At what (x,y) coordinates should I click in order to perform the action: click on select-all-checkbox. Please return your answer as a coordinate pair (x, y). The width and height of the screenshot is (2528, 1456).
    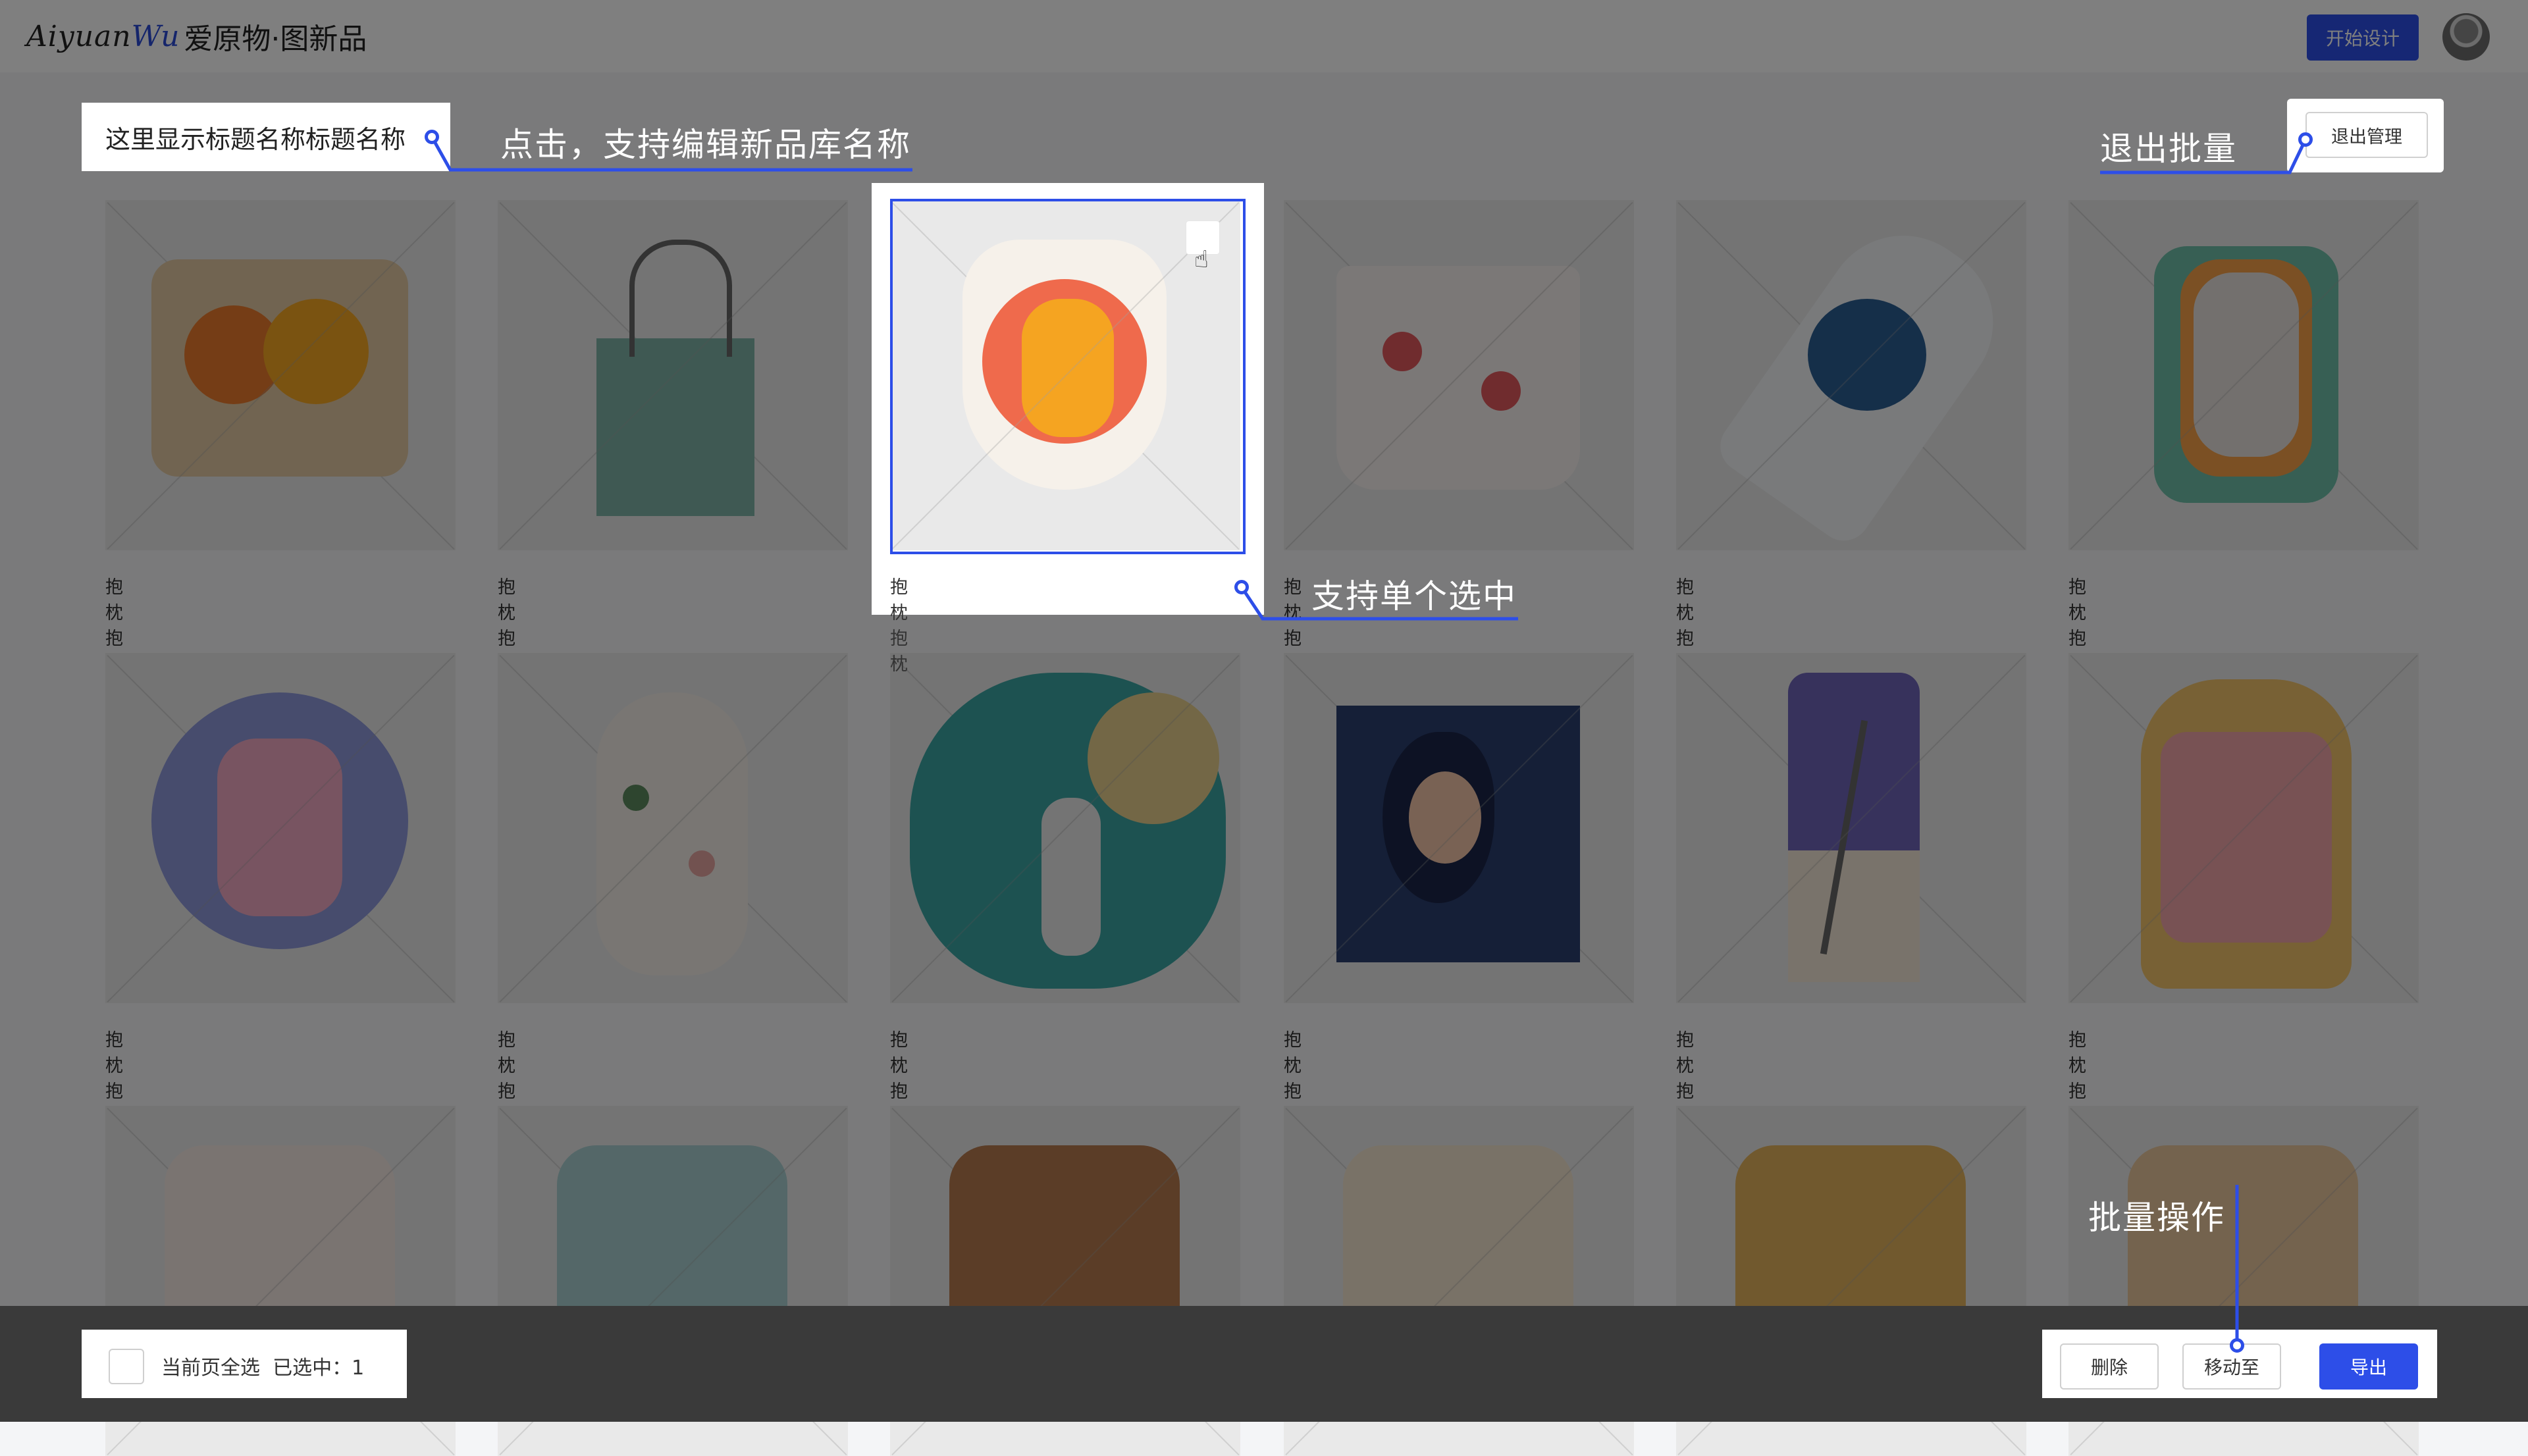
    Looking at the image, I should click on (126, 1366).